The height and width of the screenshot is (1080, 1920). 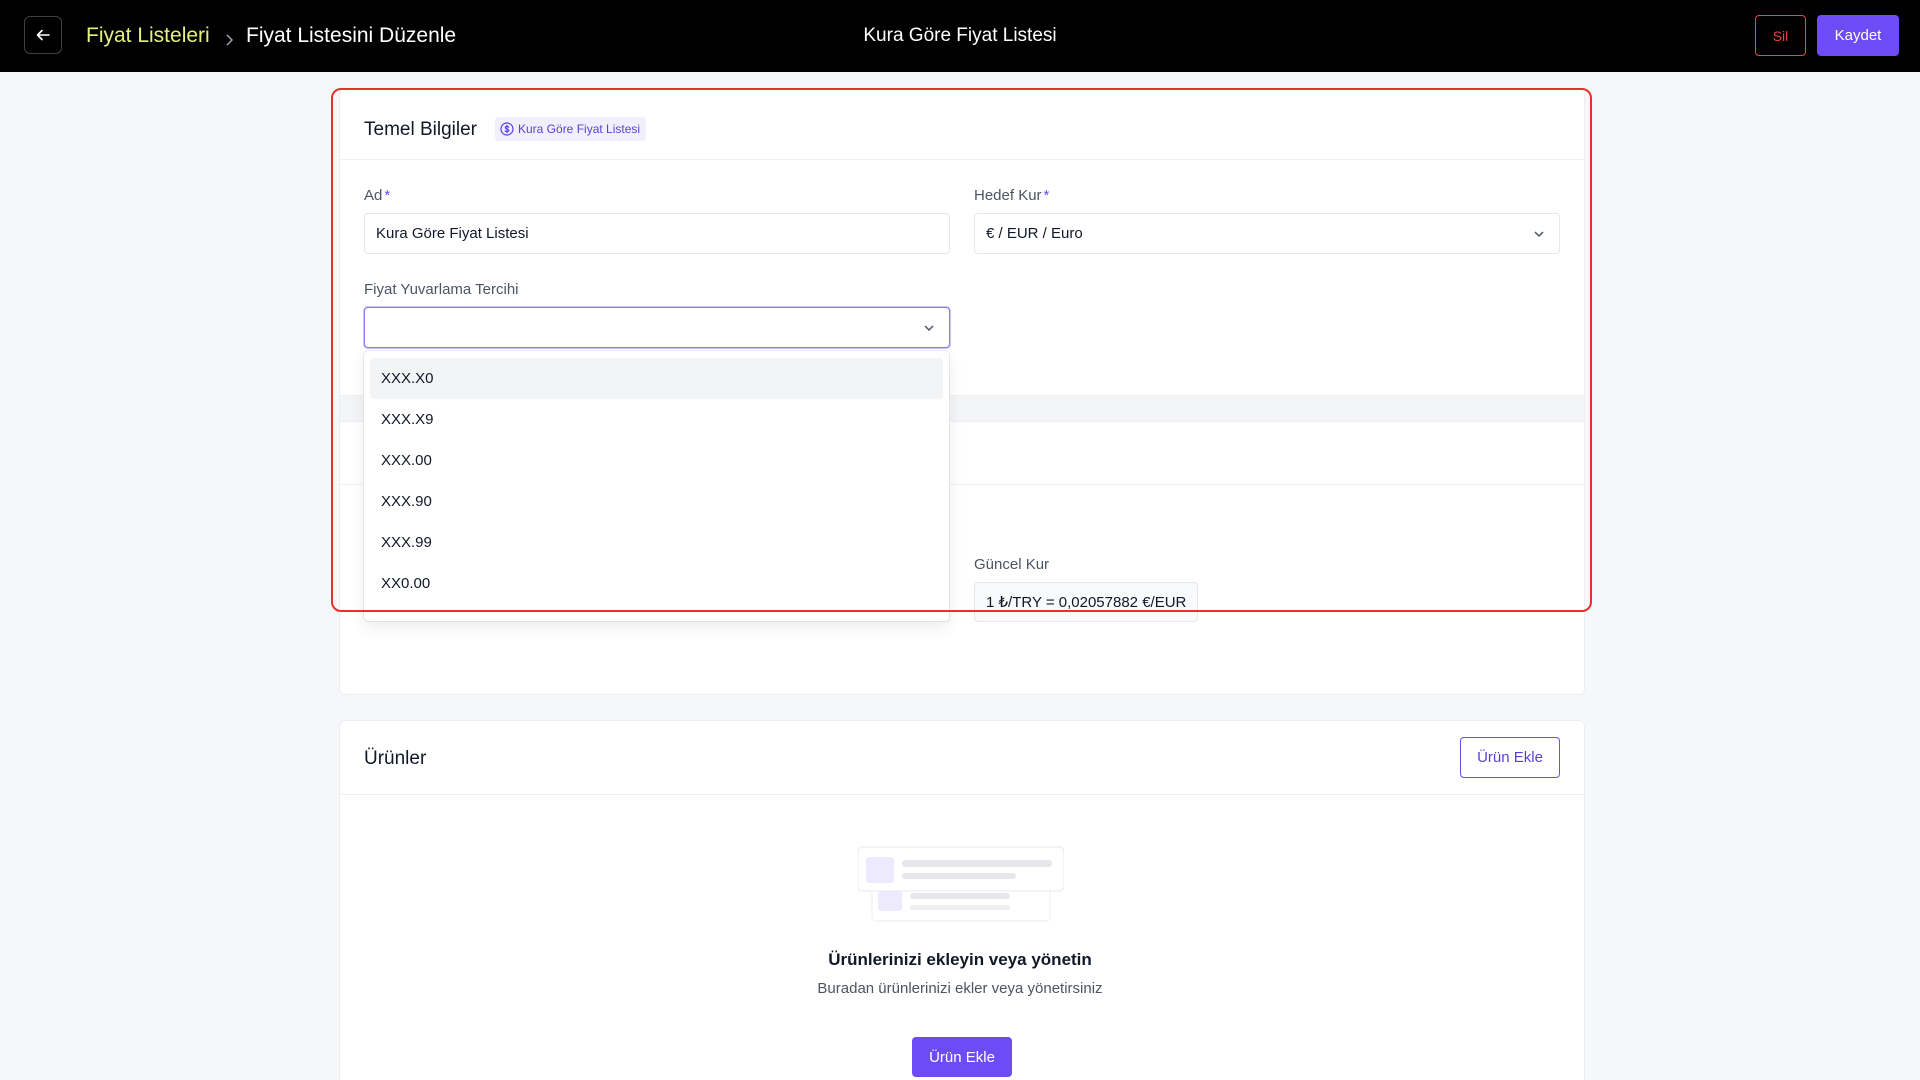 I want to click on rounding-select, so click(x=657, y=327).